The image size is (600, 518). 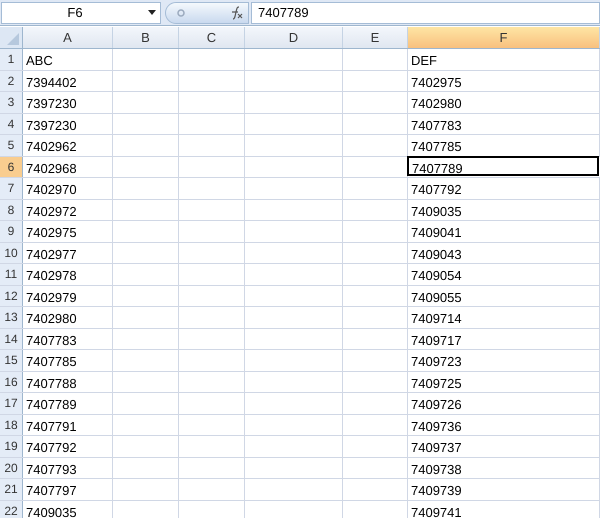 What do you see at coordinates (68, 296) in the screenshot?
I see `table-cell: 7402979` at bounding box center [68, 296].